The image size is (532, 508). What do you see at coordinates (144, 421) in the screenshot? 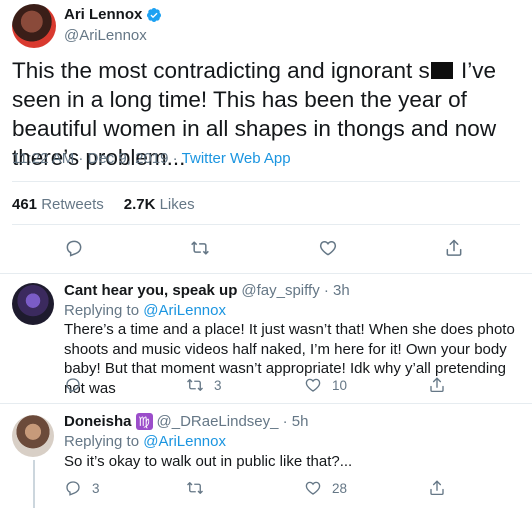
I see `virgo-emoji-icon: ♍` at bounding box center [144, 421].